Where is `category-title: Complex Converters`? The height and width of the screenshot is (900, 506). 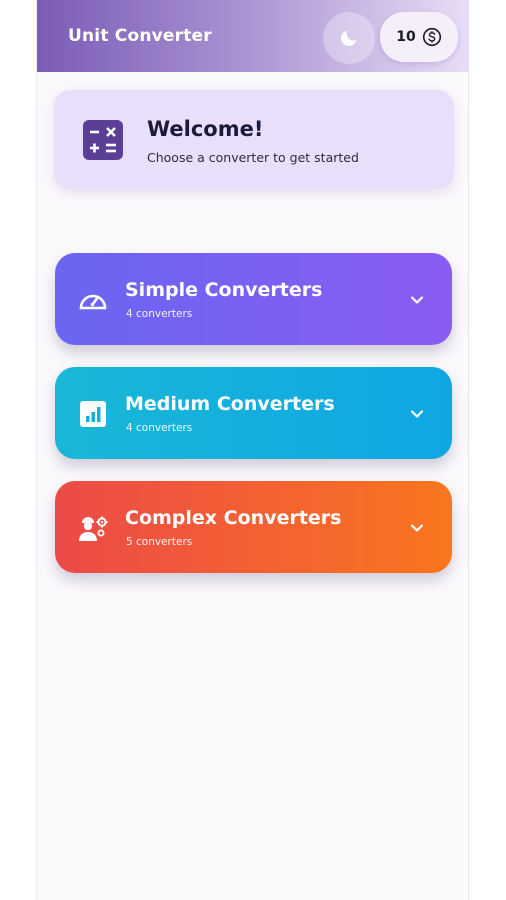 category-title: Complex Converters is located at coordinates (233, 518).